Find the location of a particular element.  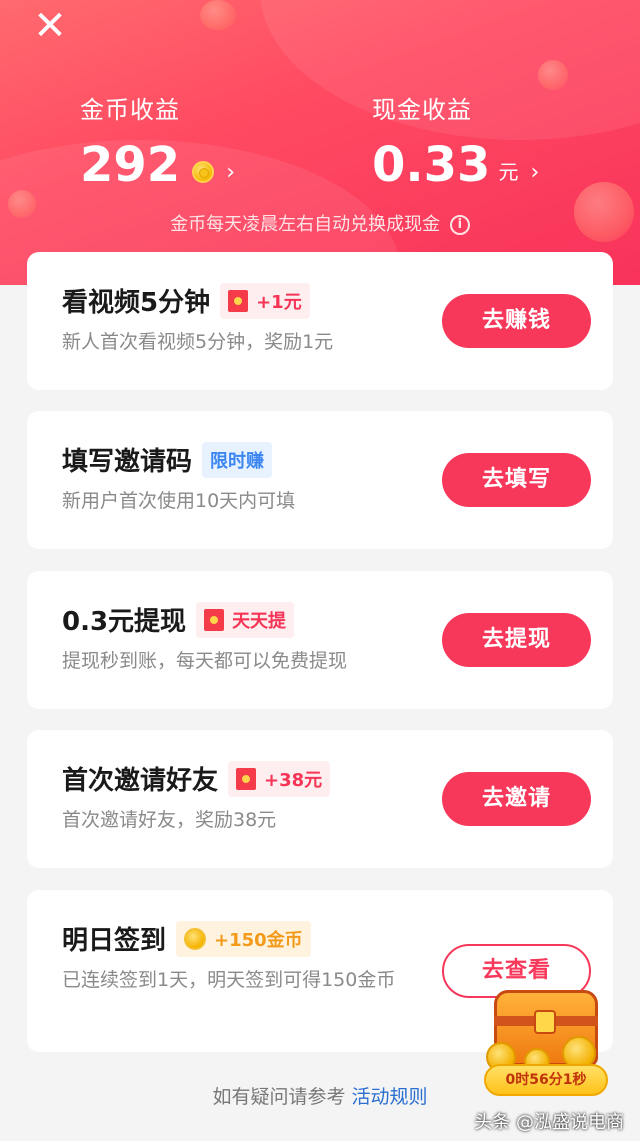

task-title: 填写邀请码 is located at coordinates (127, 462).